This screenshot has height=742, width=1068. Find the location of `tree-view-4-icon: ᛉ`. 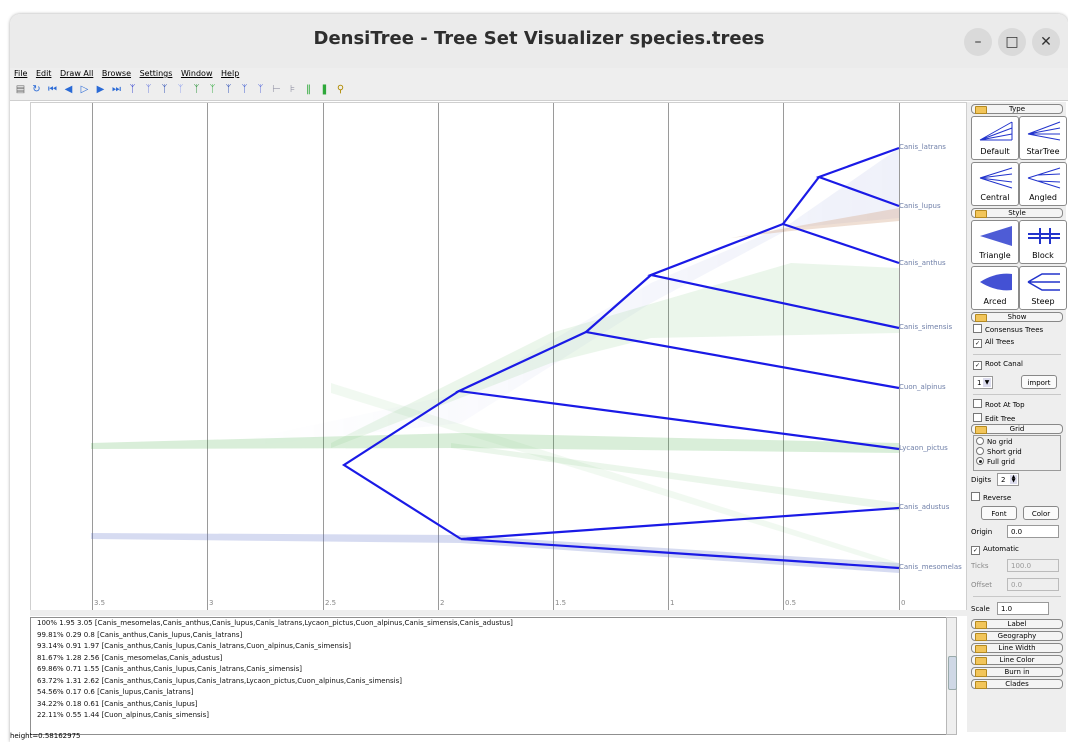

tree-view-4-icon: ᛉ is located at coordinates (180, 89).